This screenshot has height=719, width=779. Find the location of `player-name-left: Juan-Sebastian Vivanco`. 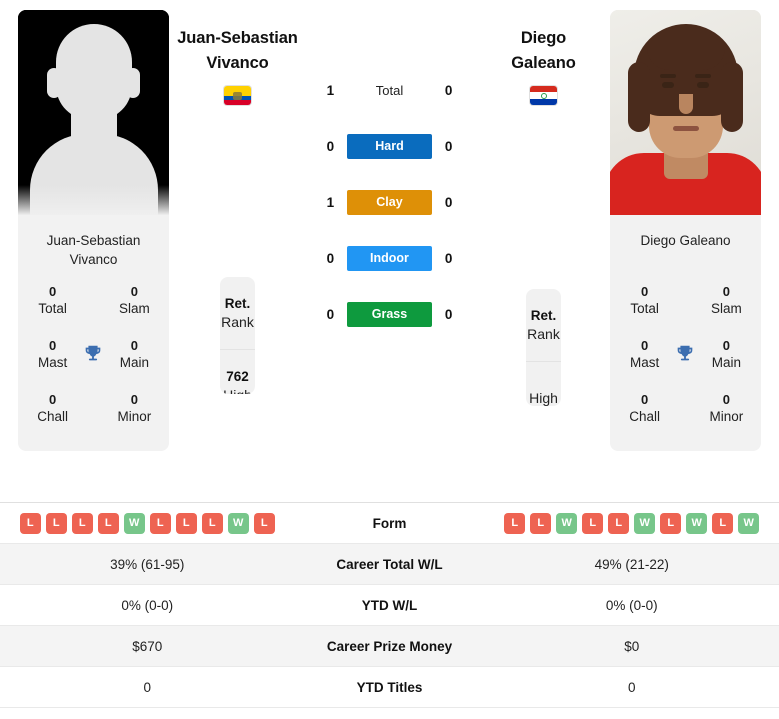

player-name-left: Juan-Sebastian Vivanco is located at coordinates (237, 51).